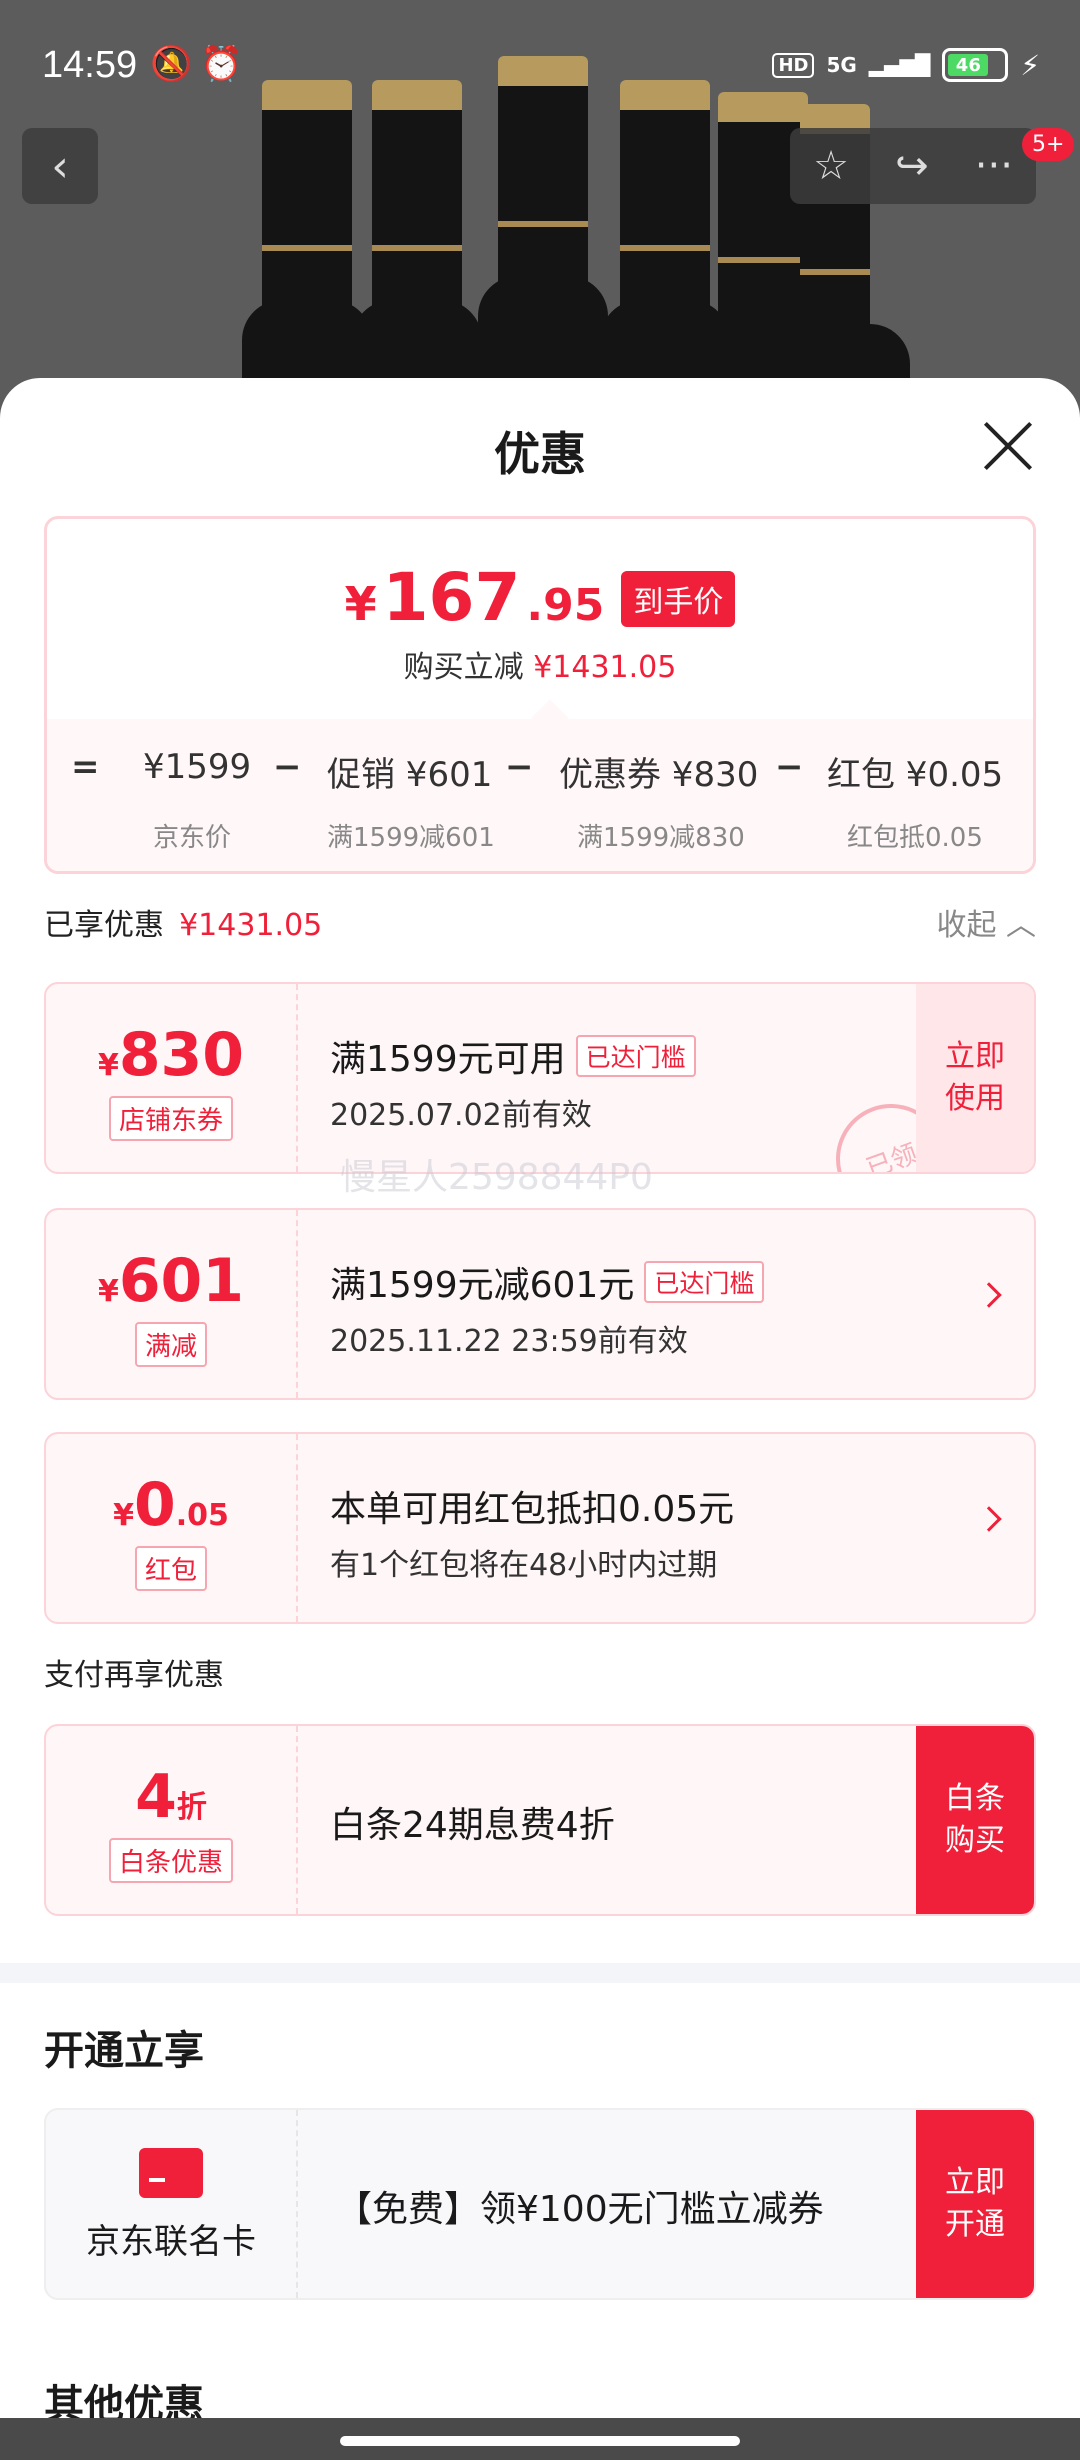 The height and width of the screenshot is (2460, 1080). Describe the element at coordinates (496, 1177) in the screenshot. I see `watermark: 慢星人2598844P0` at that location.